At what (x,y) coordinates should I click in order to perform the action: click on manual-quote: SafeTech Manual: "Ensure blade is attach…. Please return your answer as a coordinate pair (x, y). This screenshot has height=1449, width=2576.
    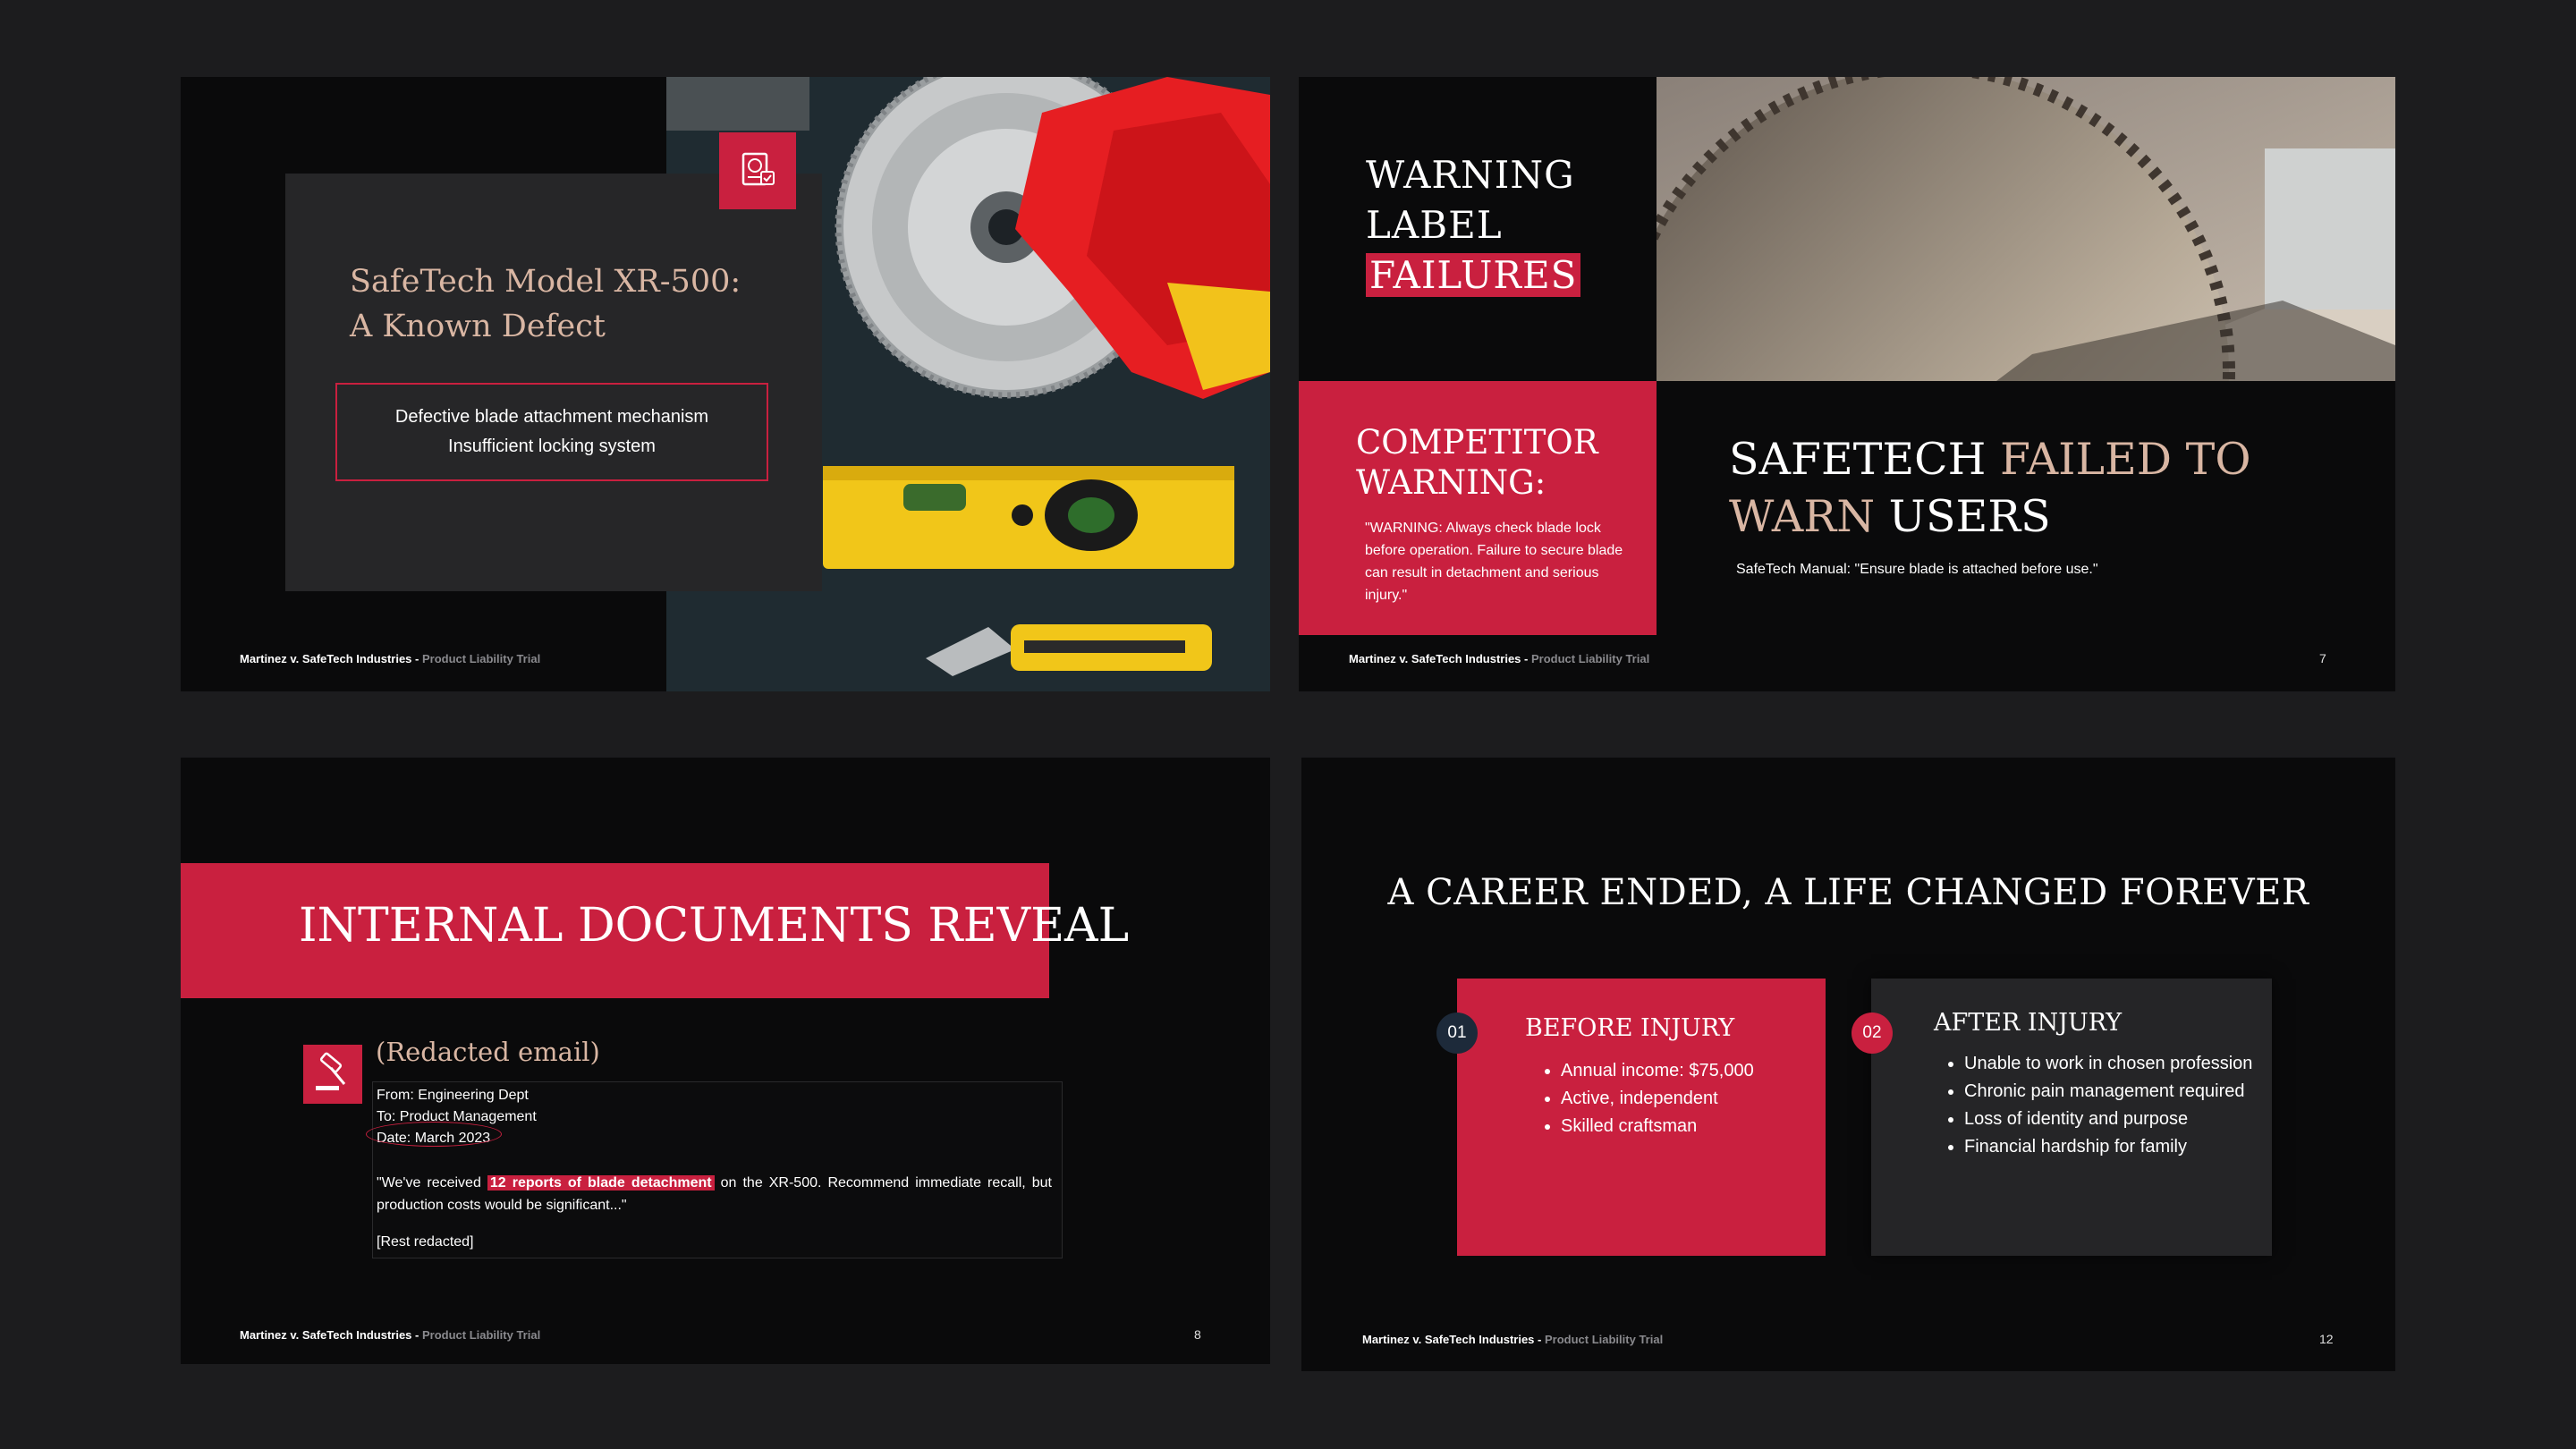
    Looking at the image, I should click on (1917, 569).